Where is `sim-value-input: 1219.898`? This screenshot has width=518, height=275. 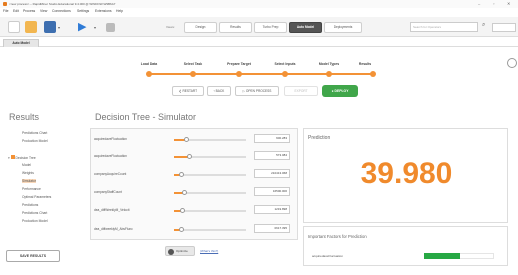
sim-value-input: 1219.898 is located at coordinates (272, 209).